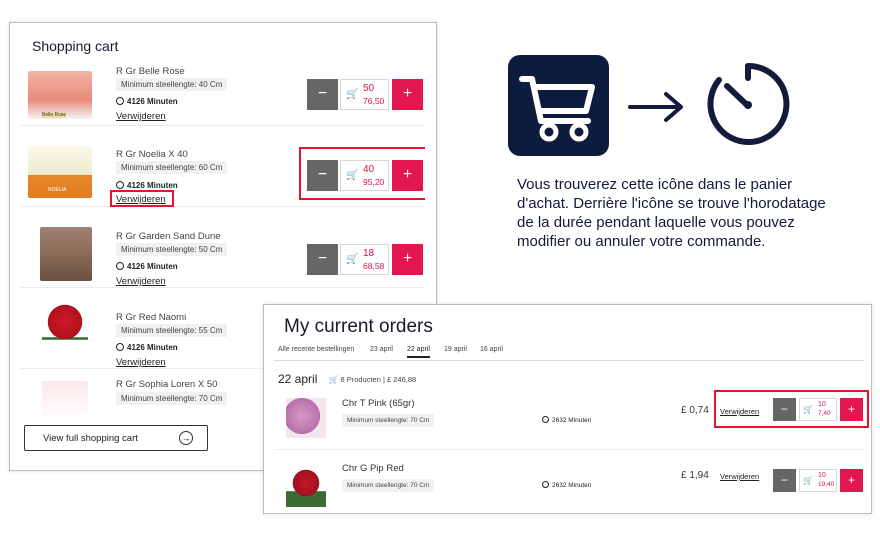 The width and height of the screenshot is (880, 550). Describe the element at coordinates (172, 398) in the screenshot. I see `item-min-length: Minimum steellengte: 70 Cm` at that location.